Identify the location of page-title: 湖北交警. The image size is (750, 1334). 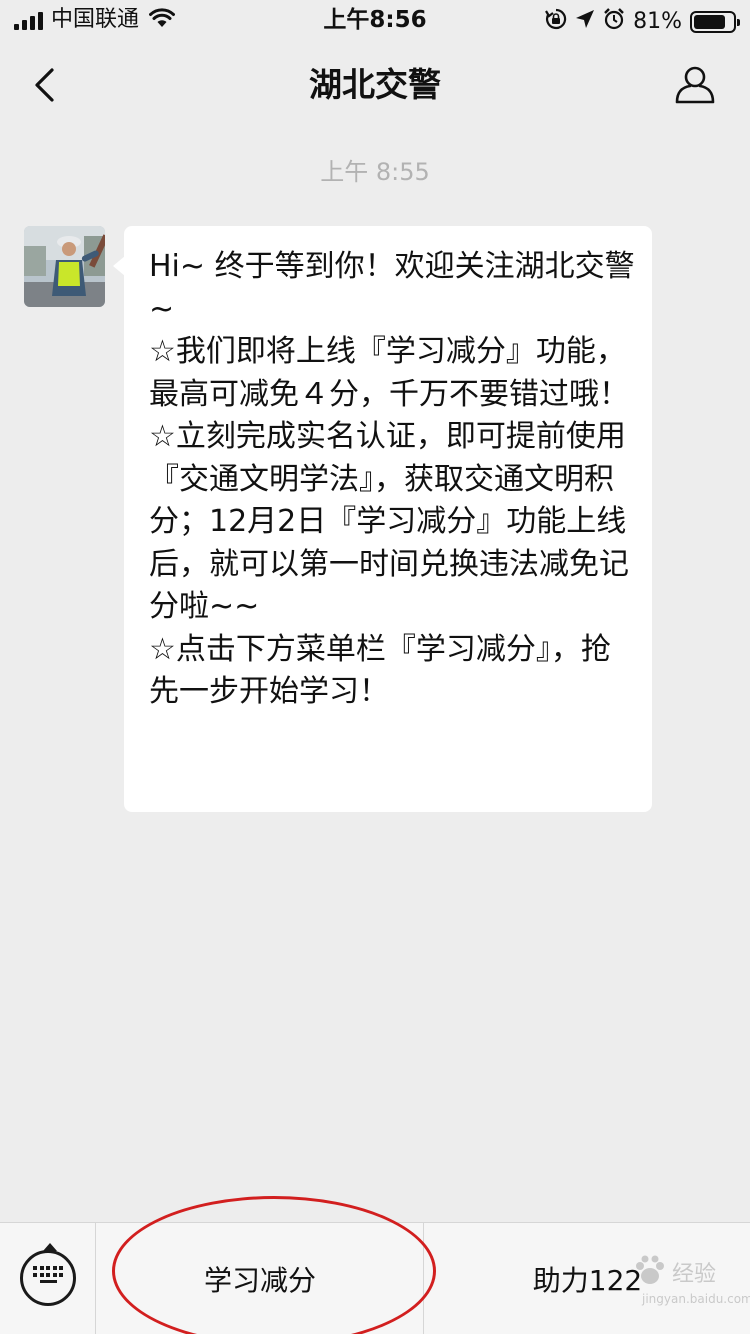
(375, 84).